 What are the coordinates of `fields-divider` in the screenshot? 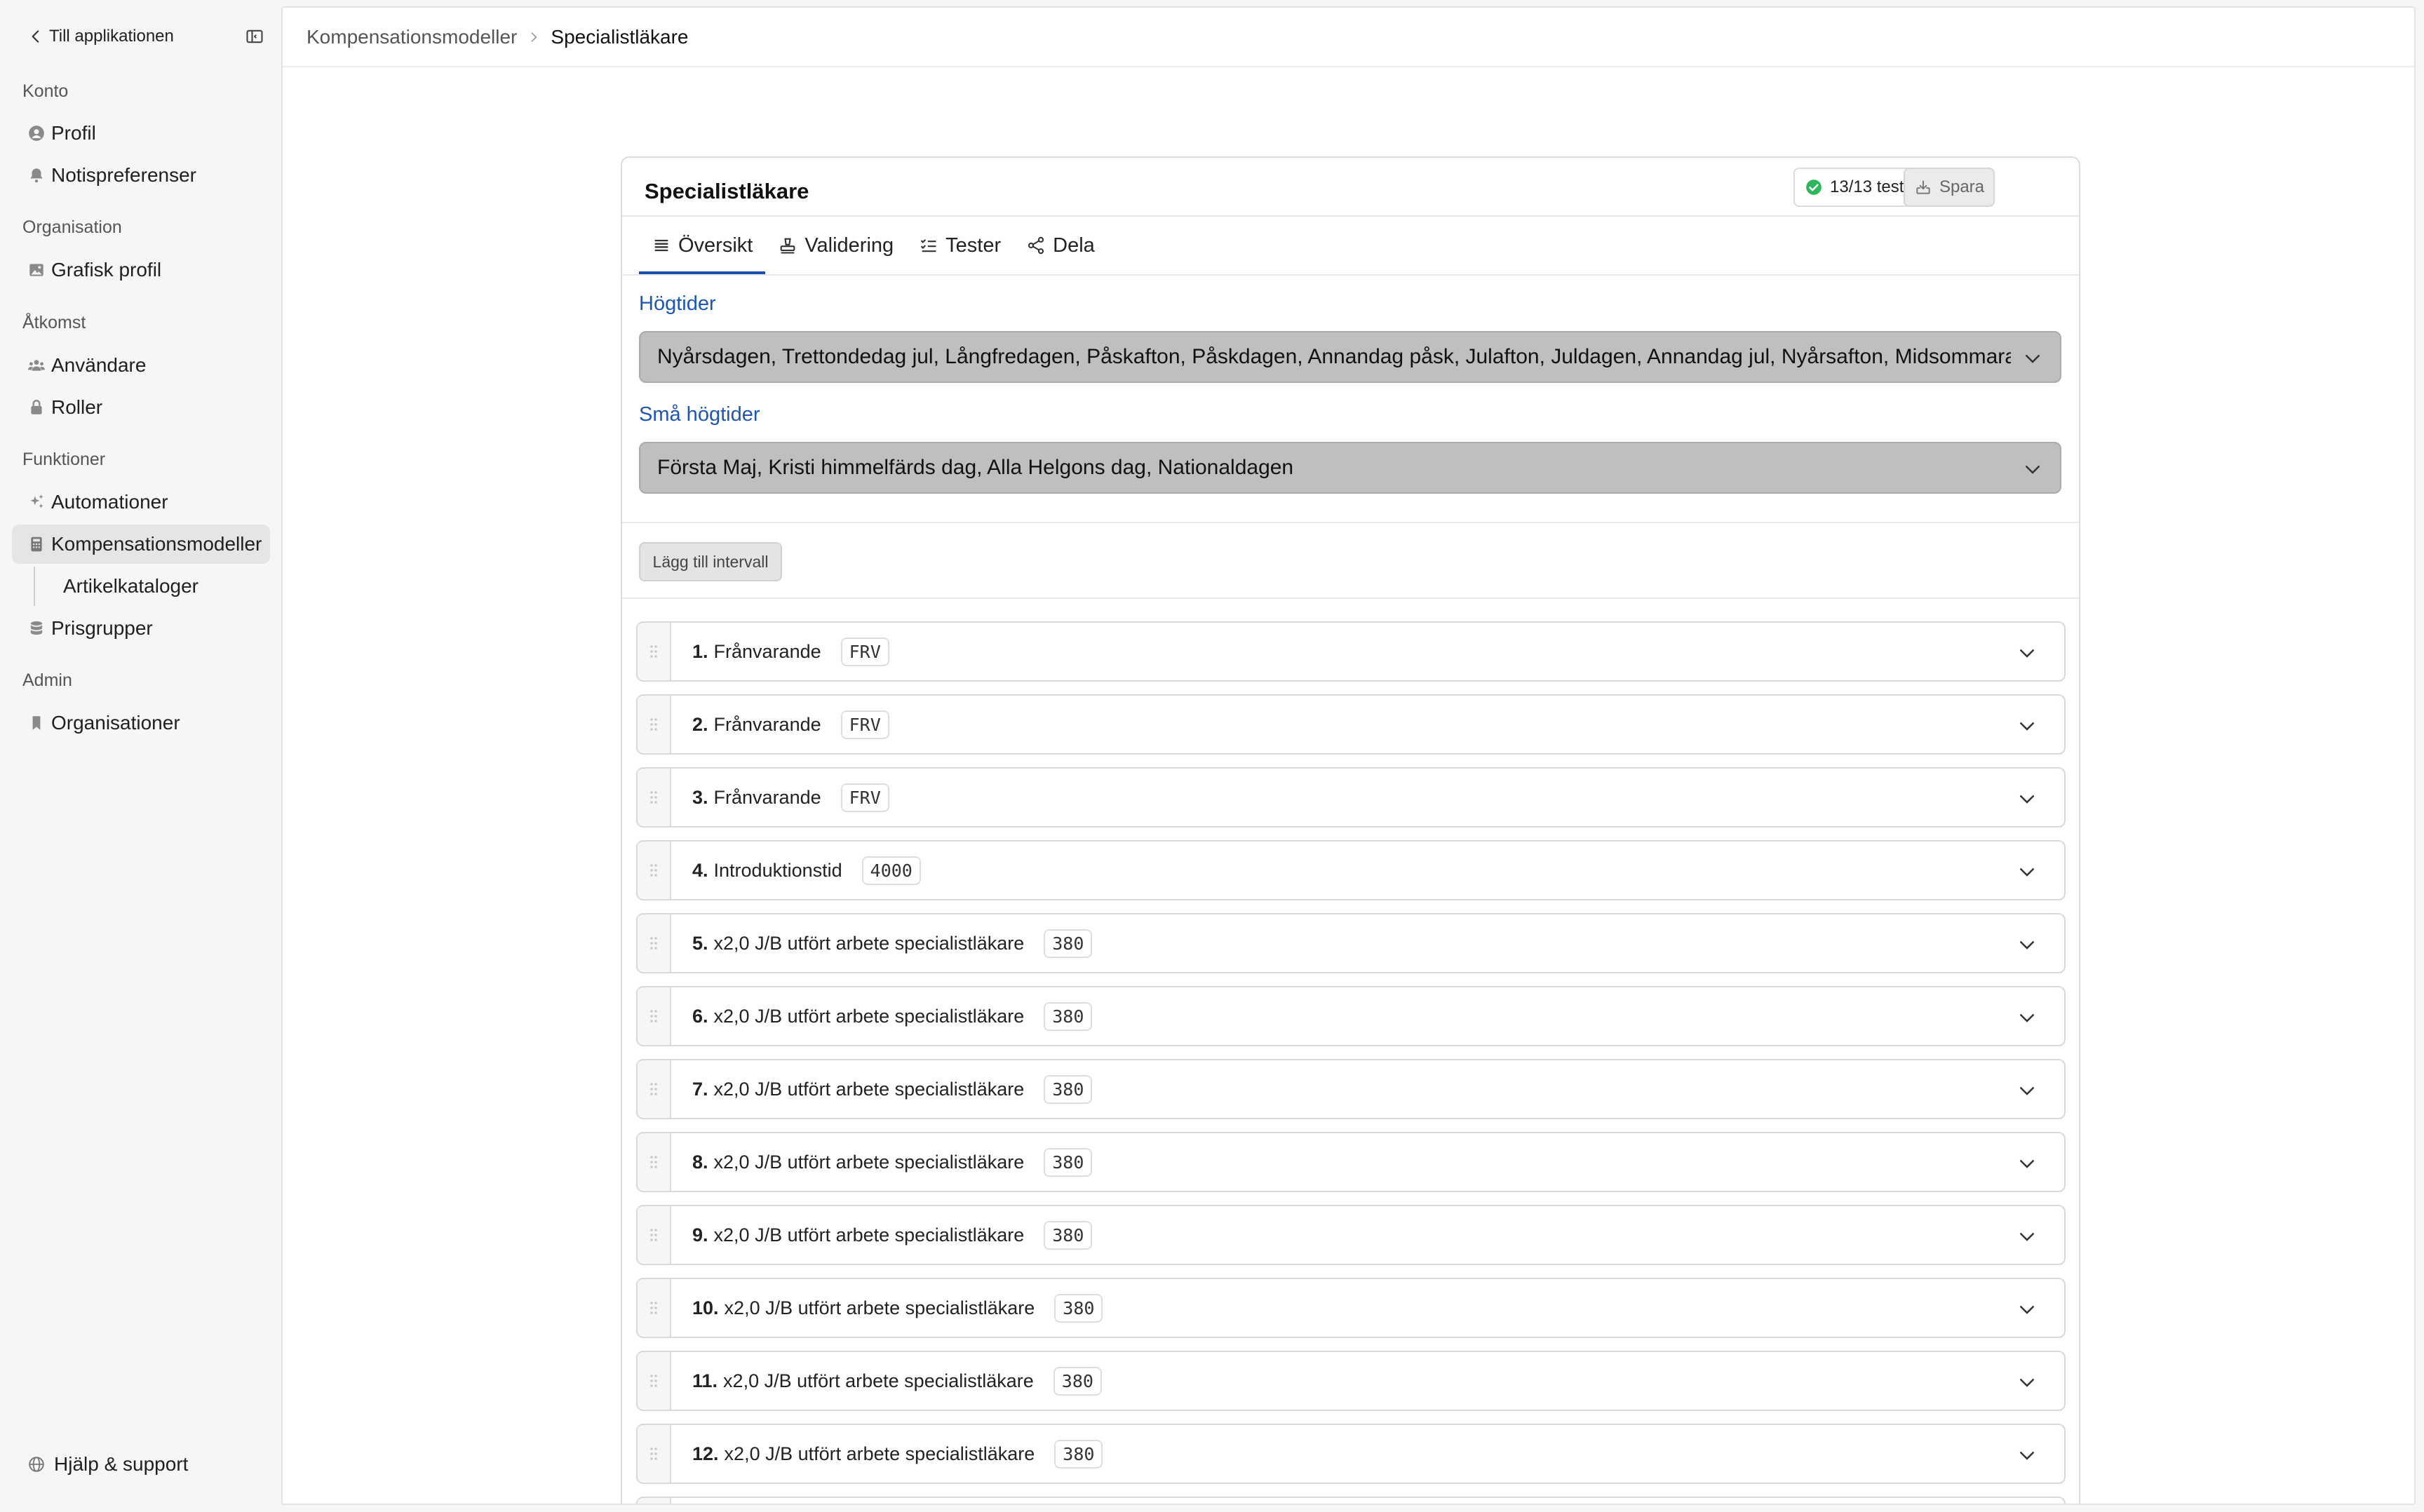 It's located at (1350, 522).